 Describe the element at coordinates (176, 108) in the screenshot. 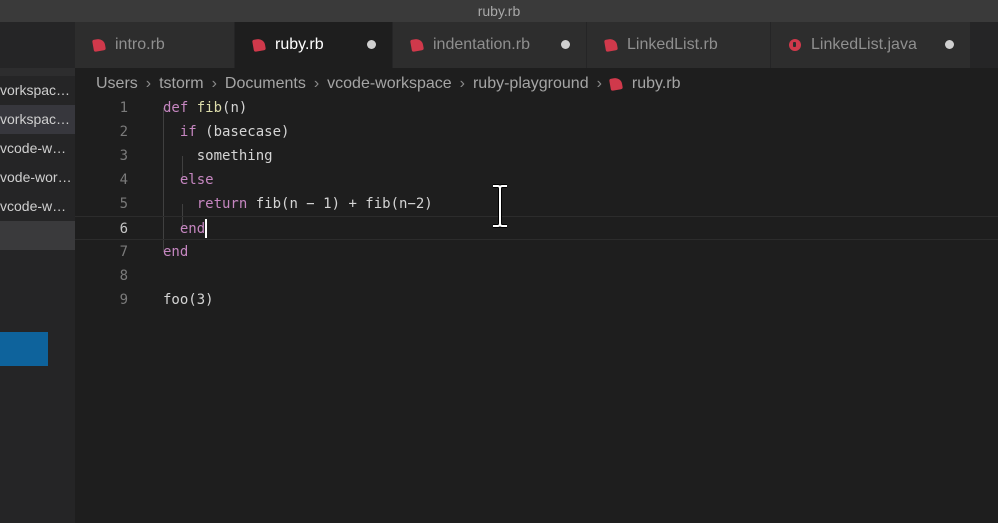

I see `keyword-token: def` at that location.